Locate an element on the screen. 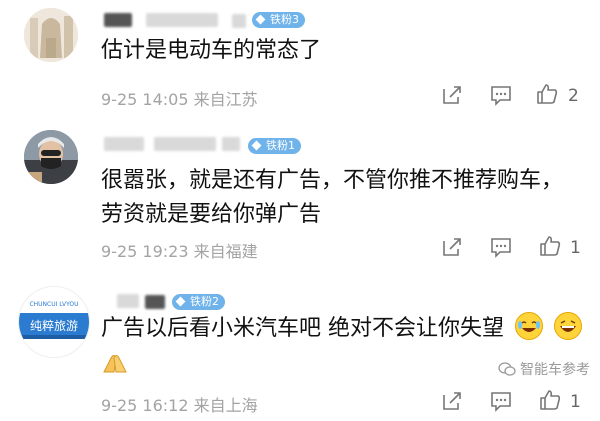  praying-hands-emoji is located at coordinates (115, 361).